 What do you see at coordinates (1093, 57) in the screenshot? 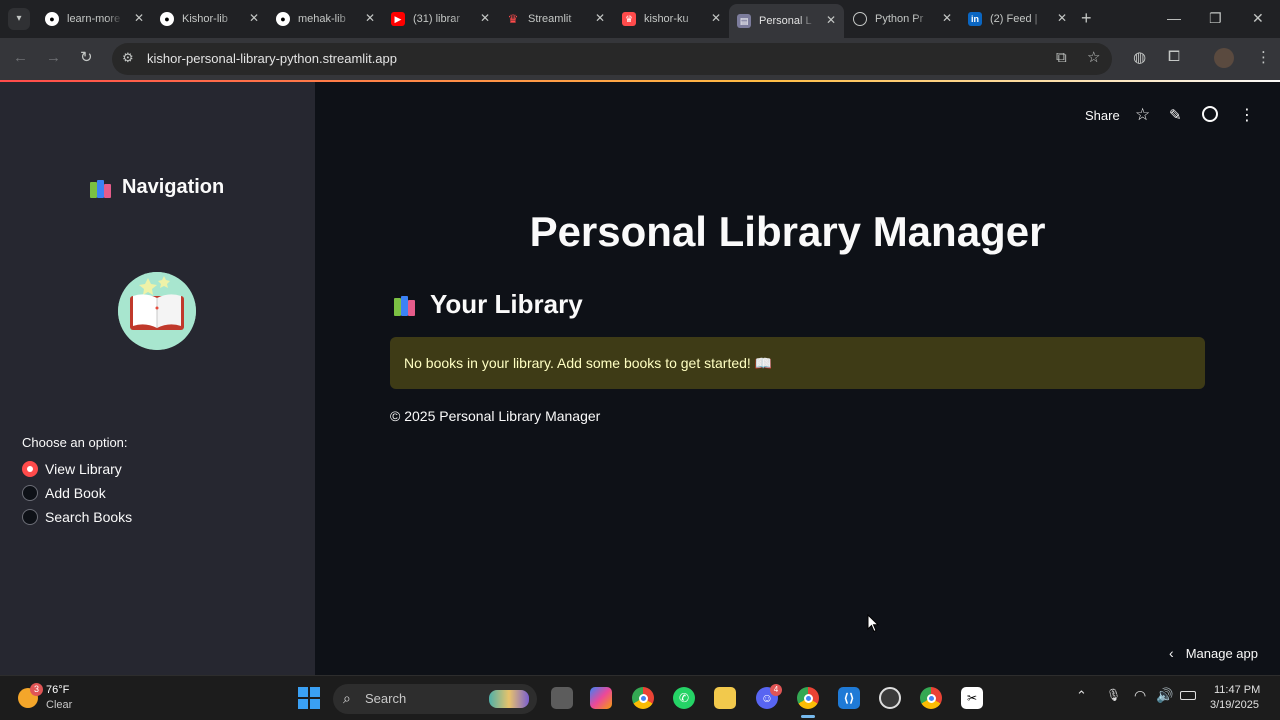
I see `bookmark-star-icon: ☆` at bounding box center [1093, 57].